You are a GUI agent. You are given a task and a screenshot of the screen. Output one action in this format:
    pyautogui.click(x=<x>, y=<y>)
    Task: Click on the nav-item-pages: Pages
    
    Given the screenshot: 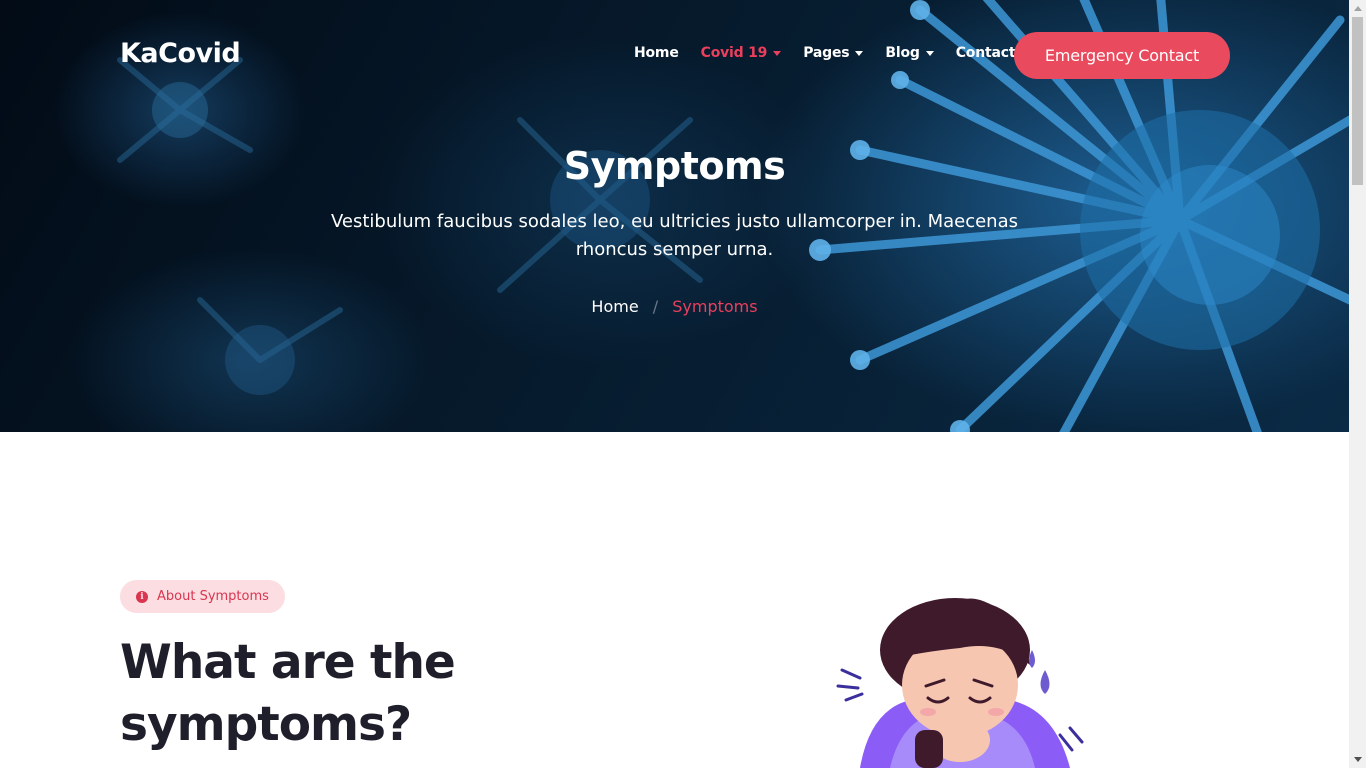 What is the action you would take?
    pyautogui.click(x=833, y=53)
    